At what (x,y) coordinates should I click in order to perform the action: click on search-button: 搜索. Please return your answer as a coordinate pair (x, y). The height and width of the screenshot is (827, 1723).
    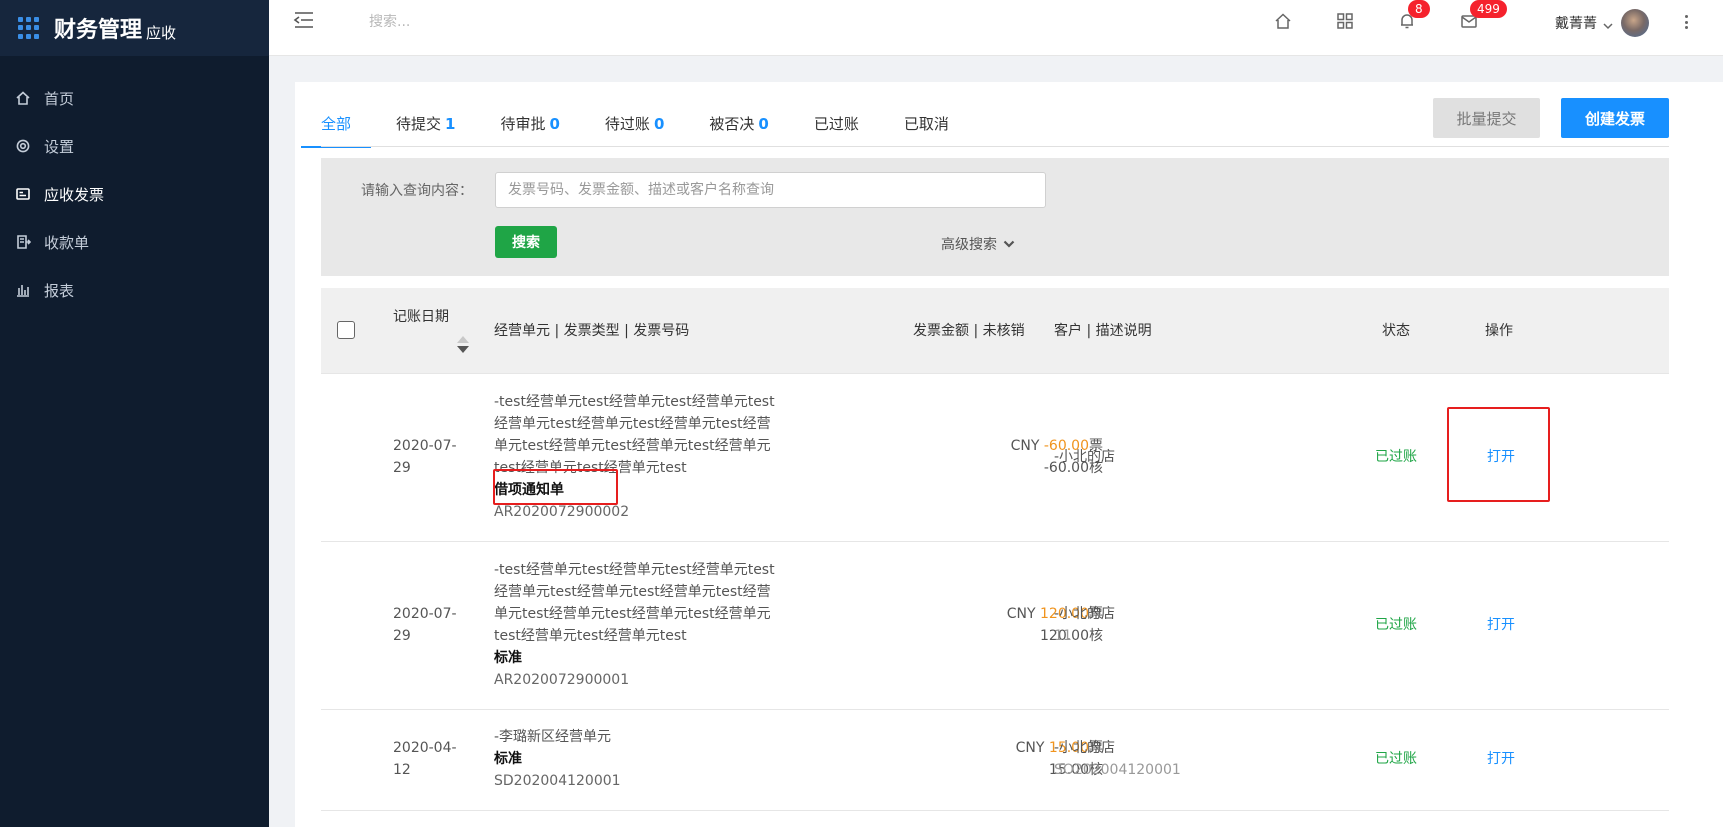
    Looking at the image, I should click on (526, 242).